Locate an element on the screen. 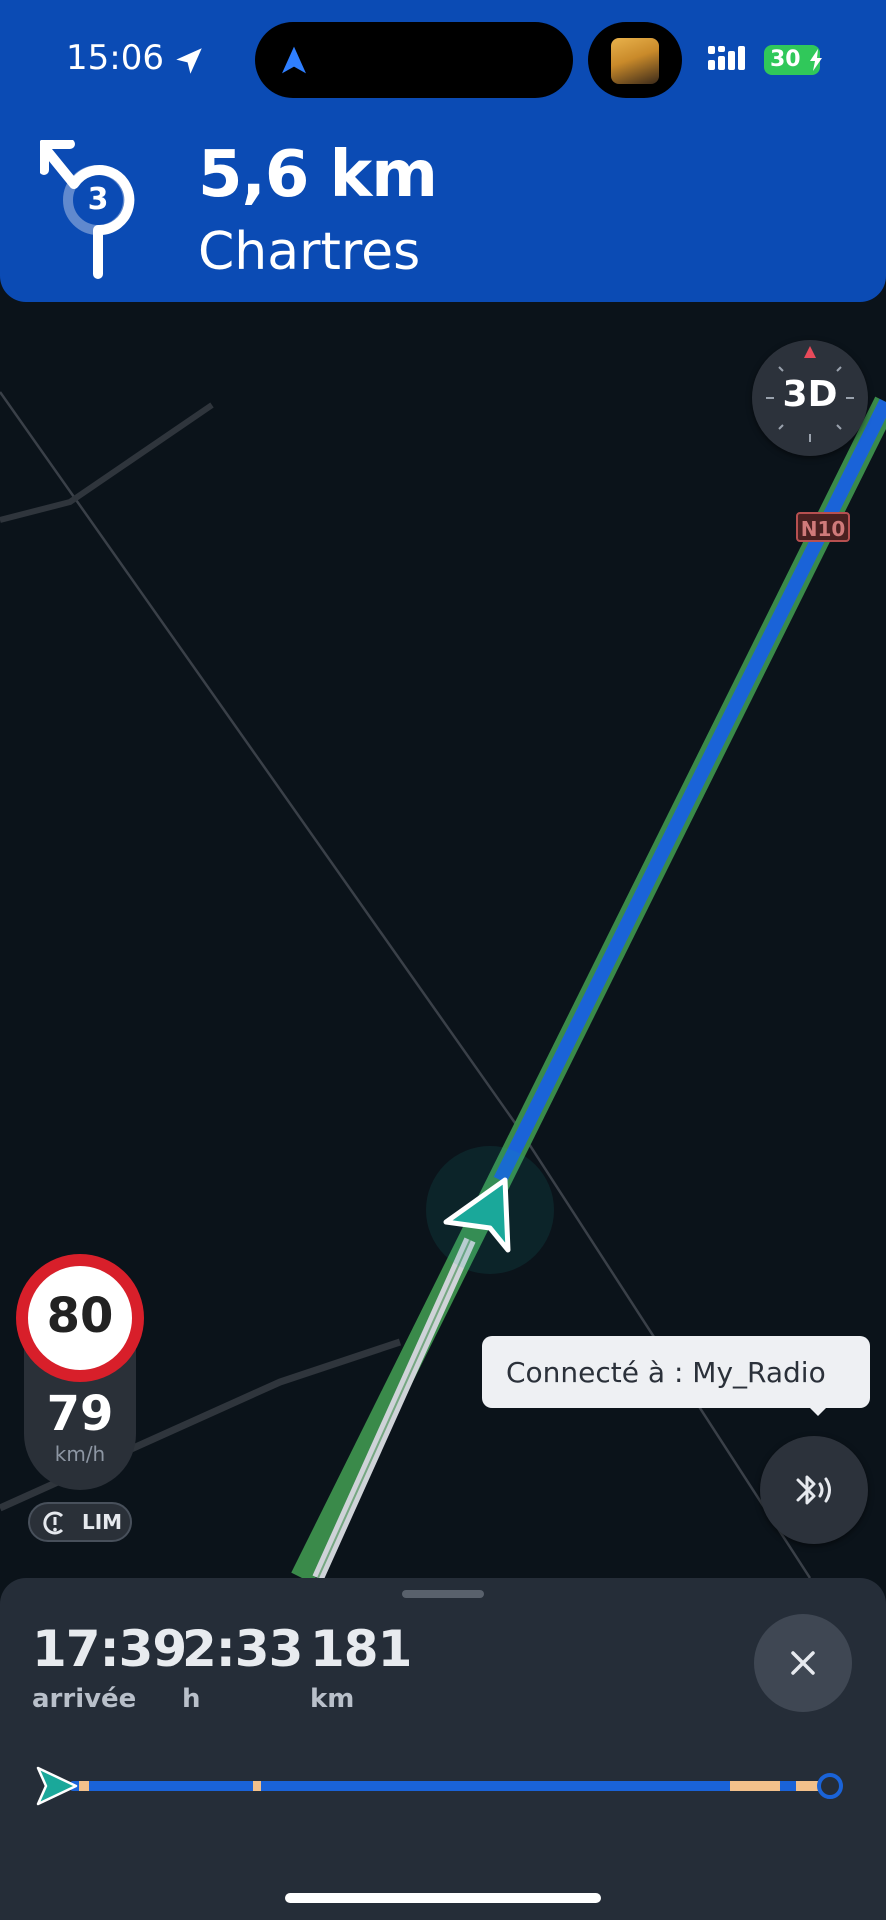 The width and height of the screenshot is (886, 1920). route-progress-bar is located at coordinates (439, 1786).